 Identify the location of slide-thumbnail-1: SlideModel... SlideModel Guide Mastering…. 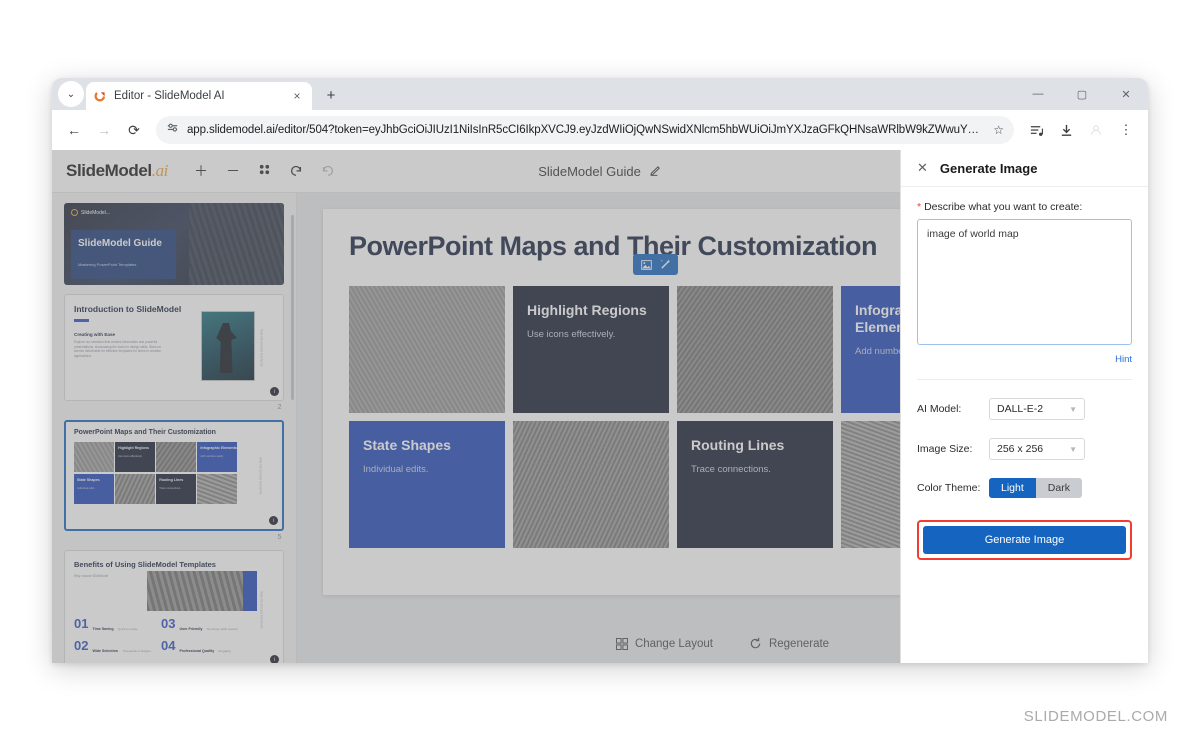
(174, 244).